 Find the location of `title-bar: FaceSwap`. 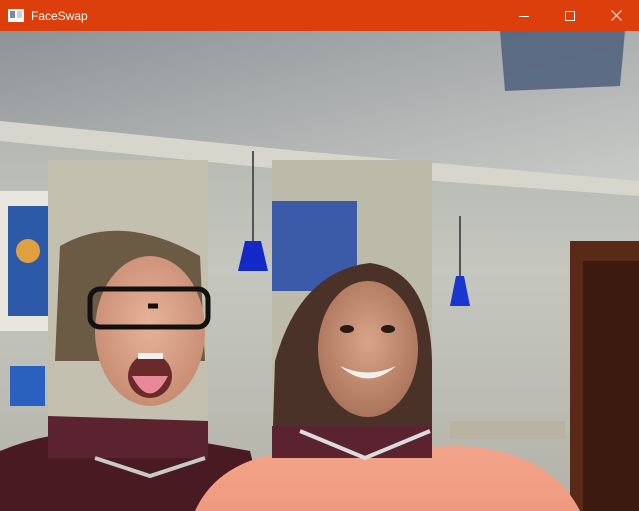

title-bar: FaceSwap is located at coordinates (319, 15).